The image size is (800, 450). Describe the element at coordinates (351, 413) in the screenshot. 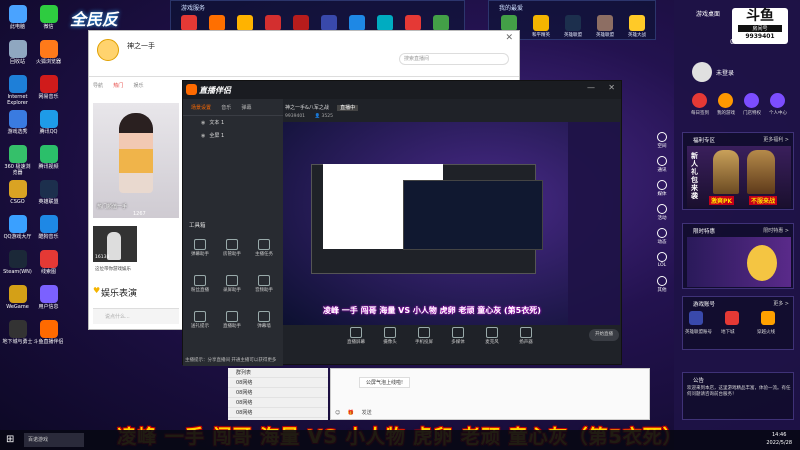

I see `gift-icon: 🎁` at that location.